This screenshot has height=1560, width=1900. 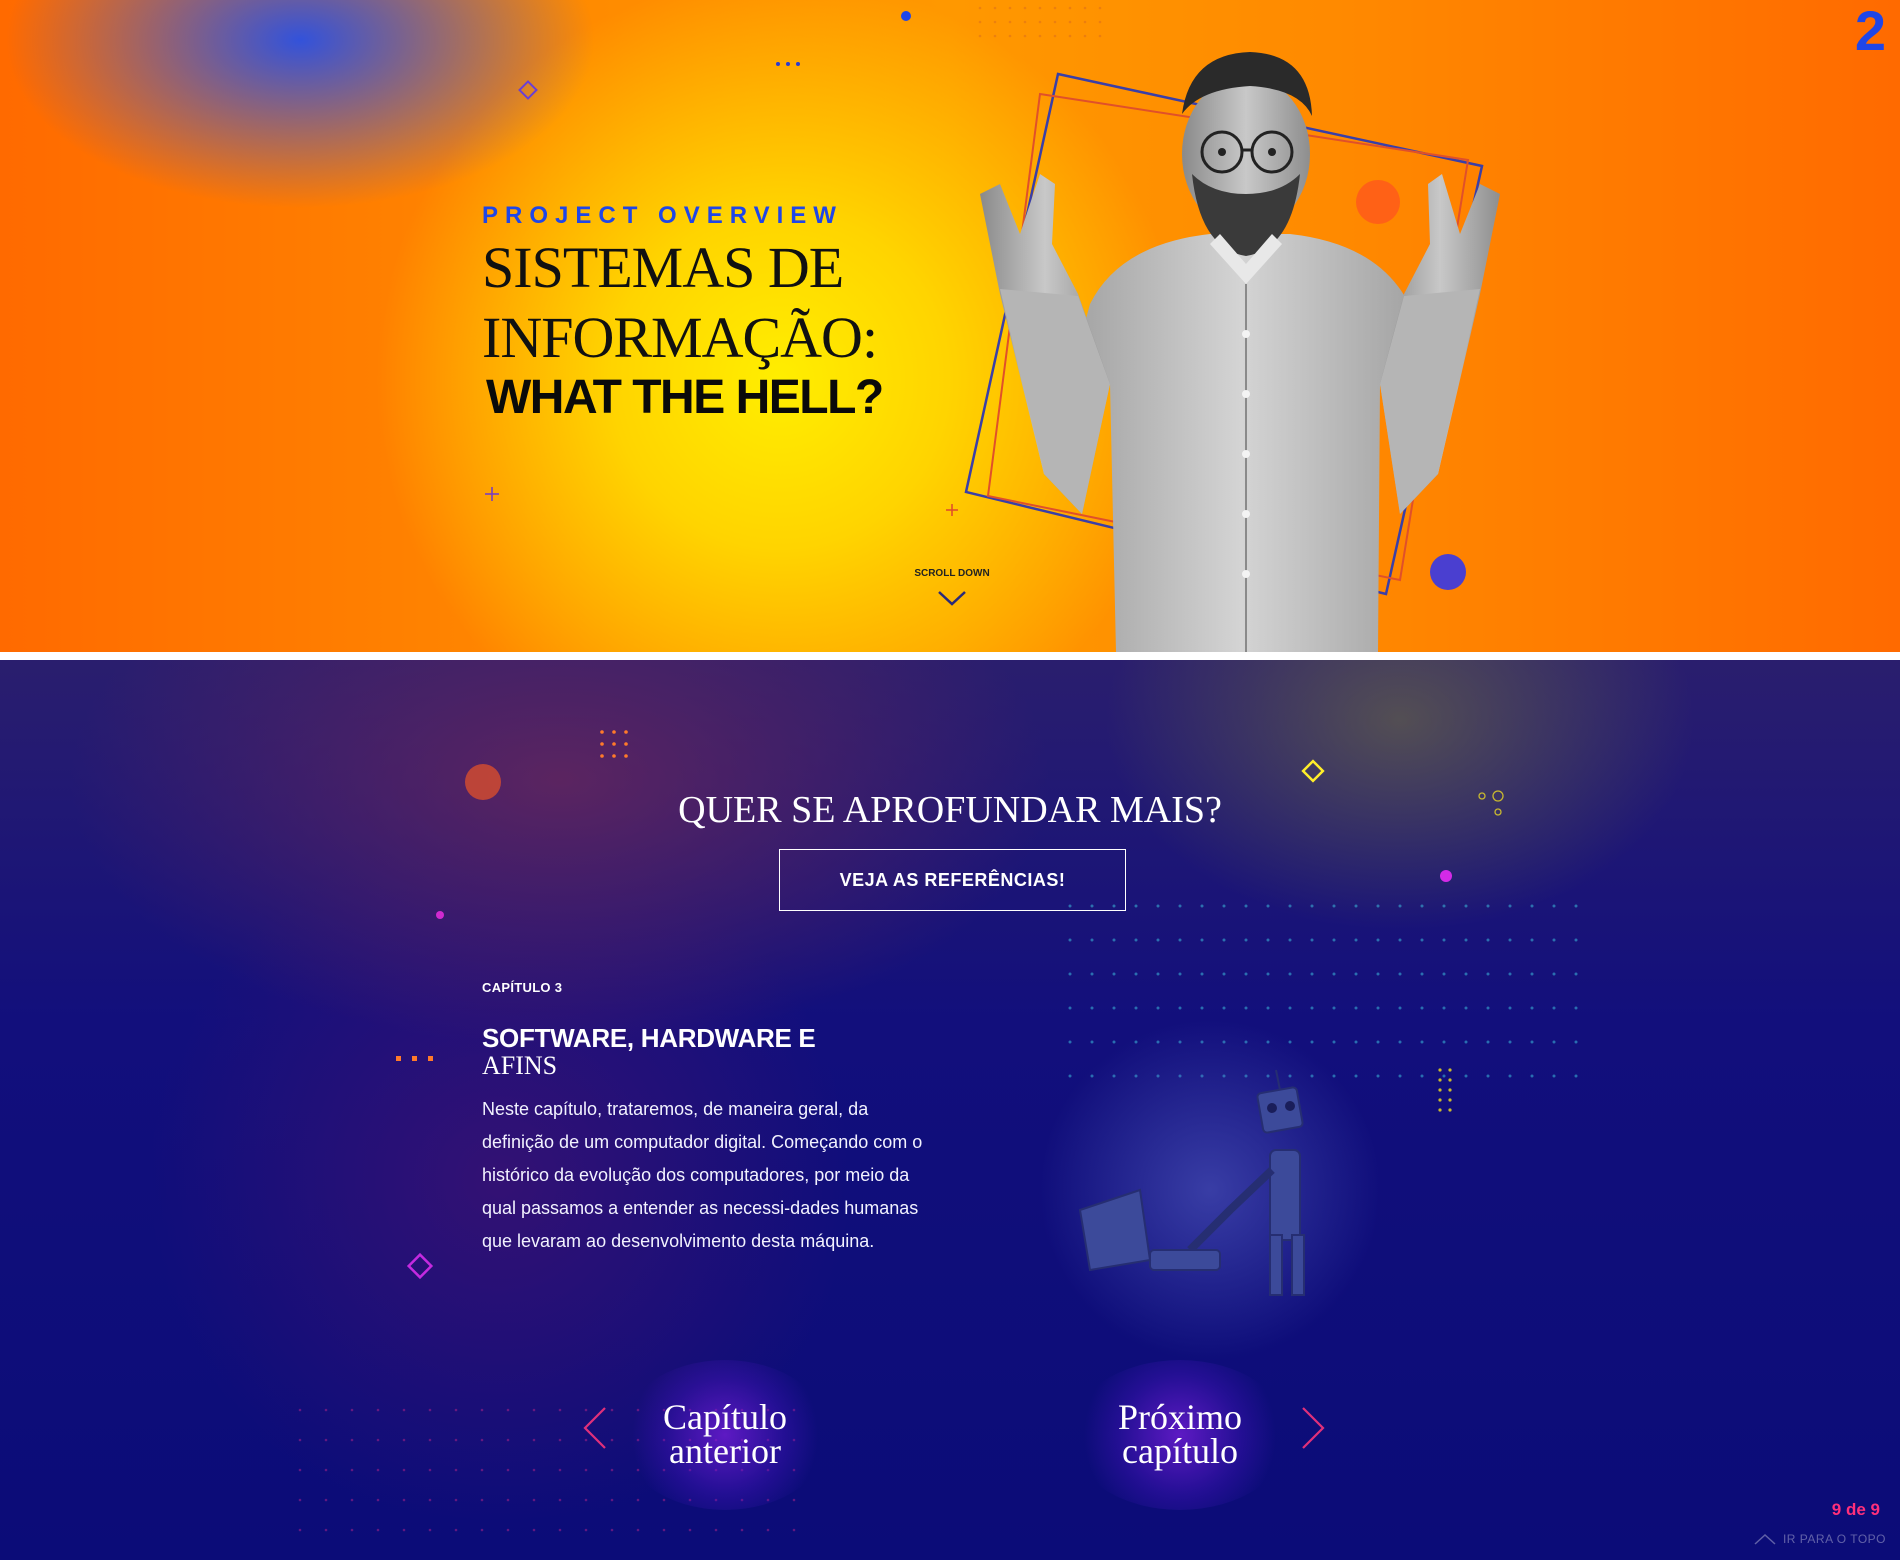 I want to click on chevron-down-icon, so click(x=952, y=598).